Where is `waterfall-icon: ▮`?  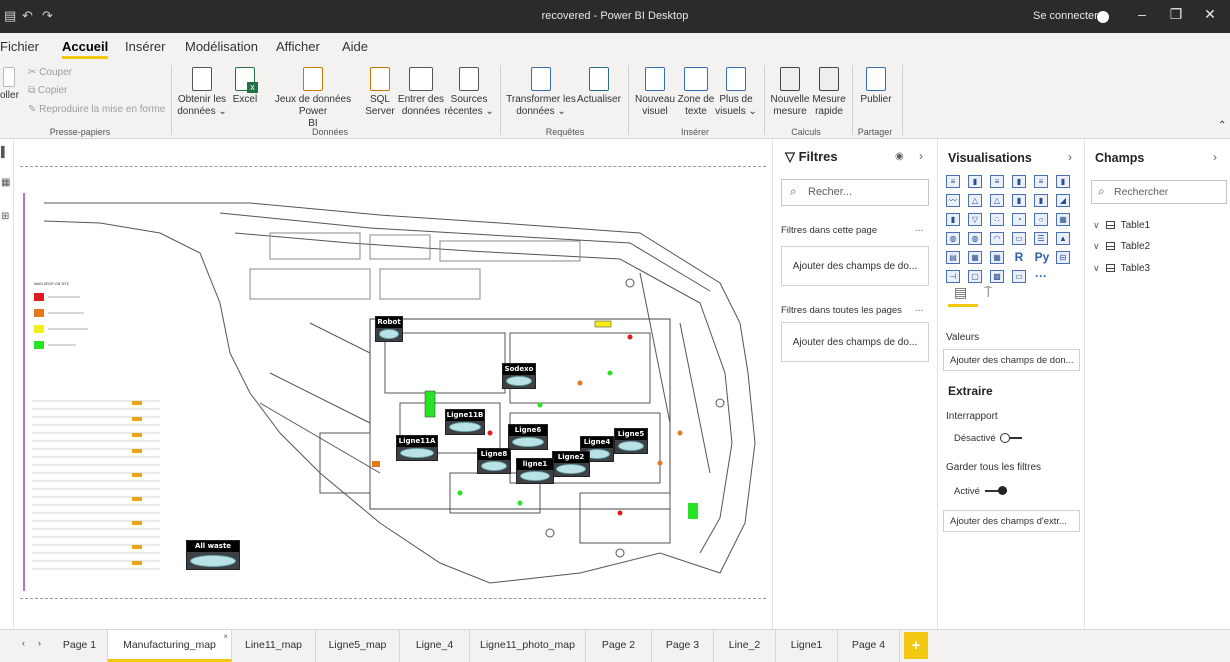 waterfall-icon: ▮ is located at coordinates (953, 219).